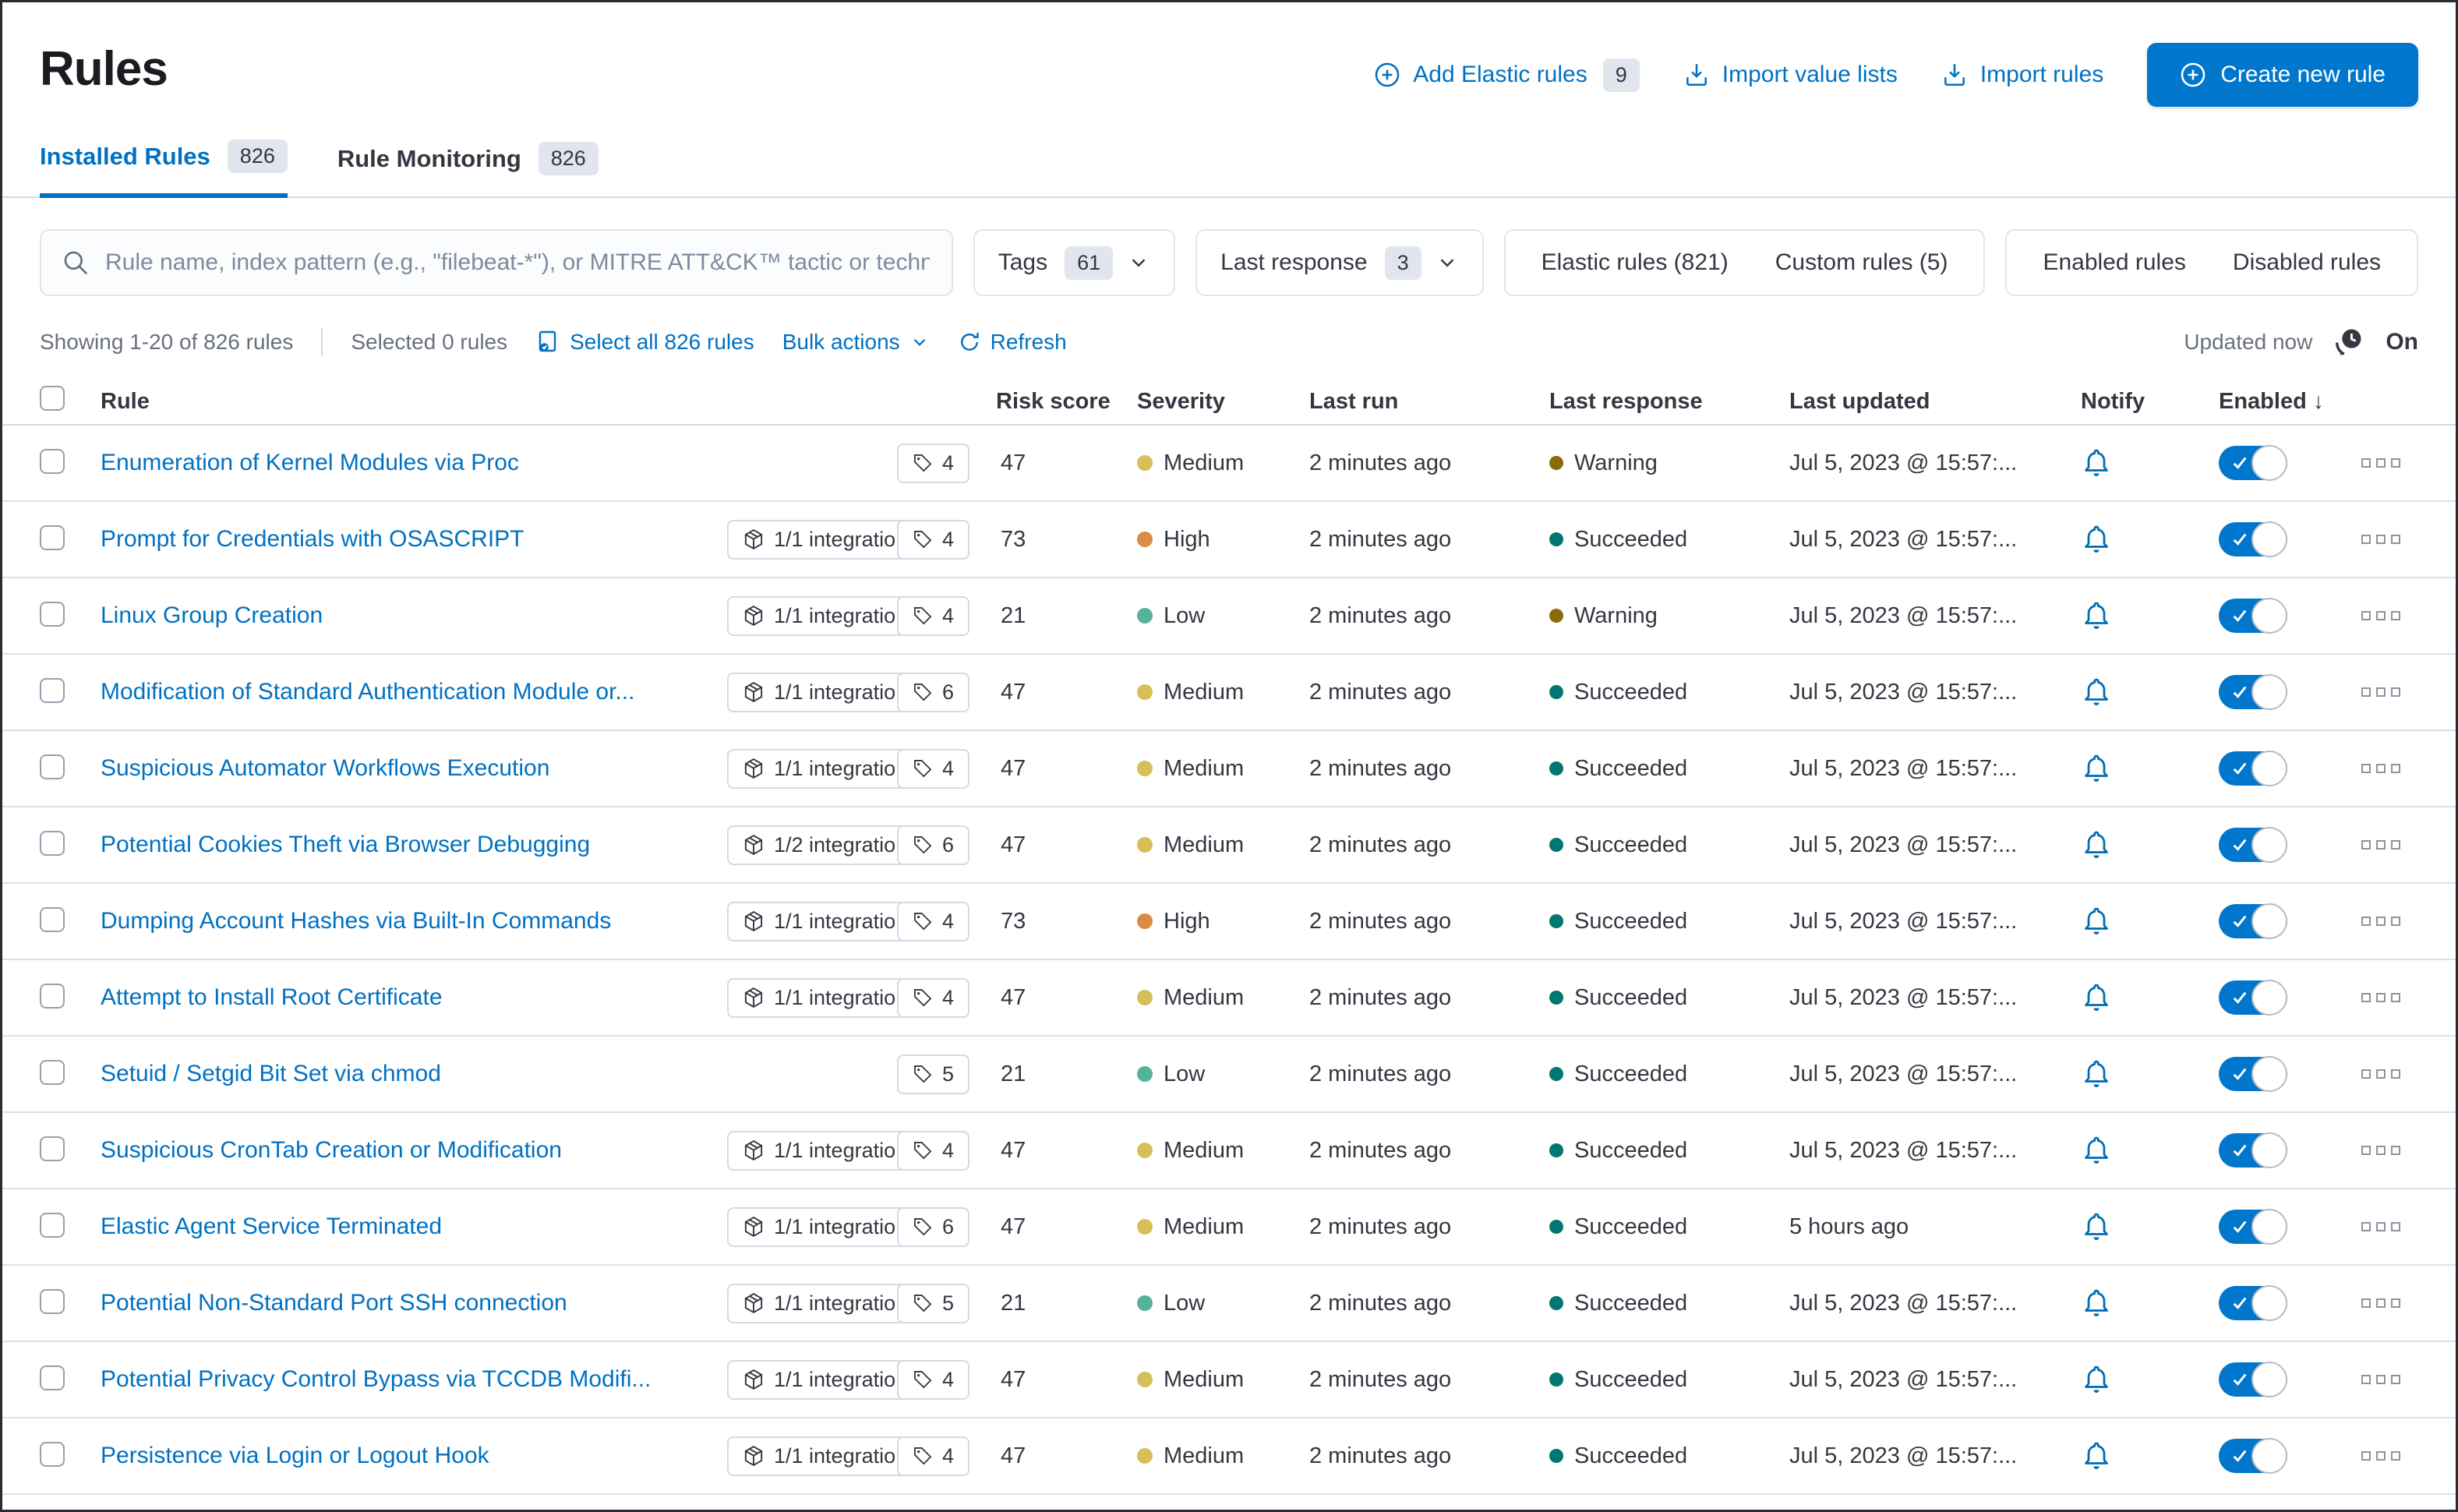 This screenshot has height=1512, width=2458. Describe the element at coordinates (1507, 75) in the screenshot. I see `add-elastic-rules-button: Add Elastic rules 9` at that location.